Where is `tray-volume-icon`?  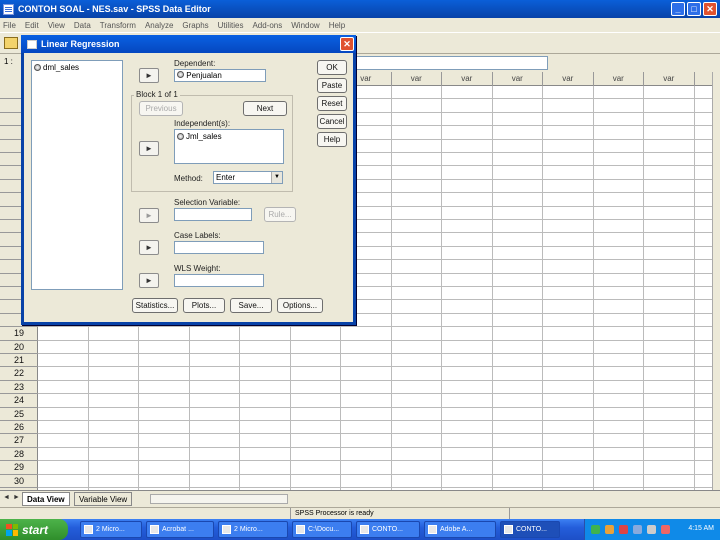
tray-volume-icon is located at coordinates (637, 529).